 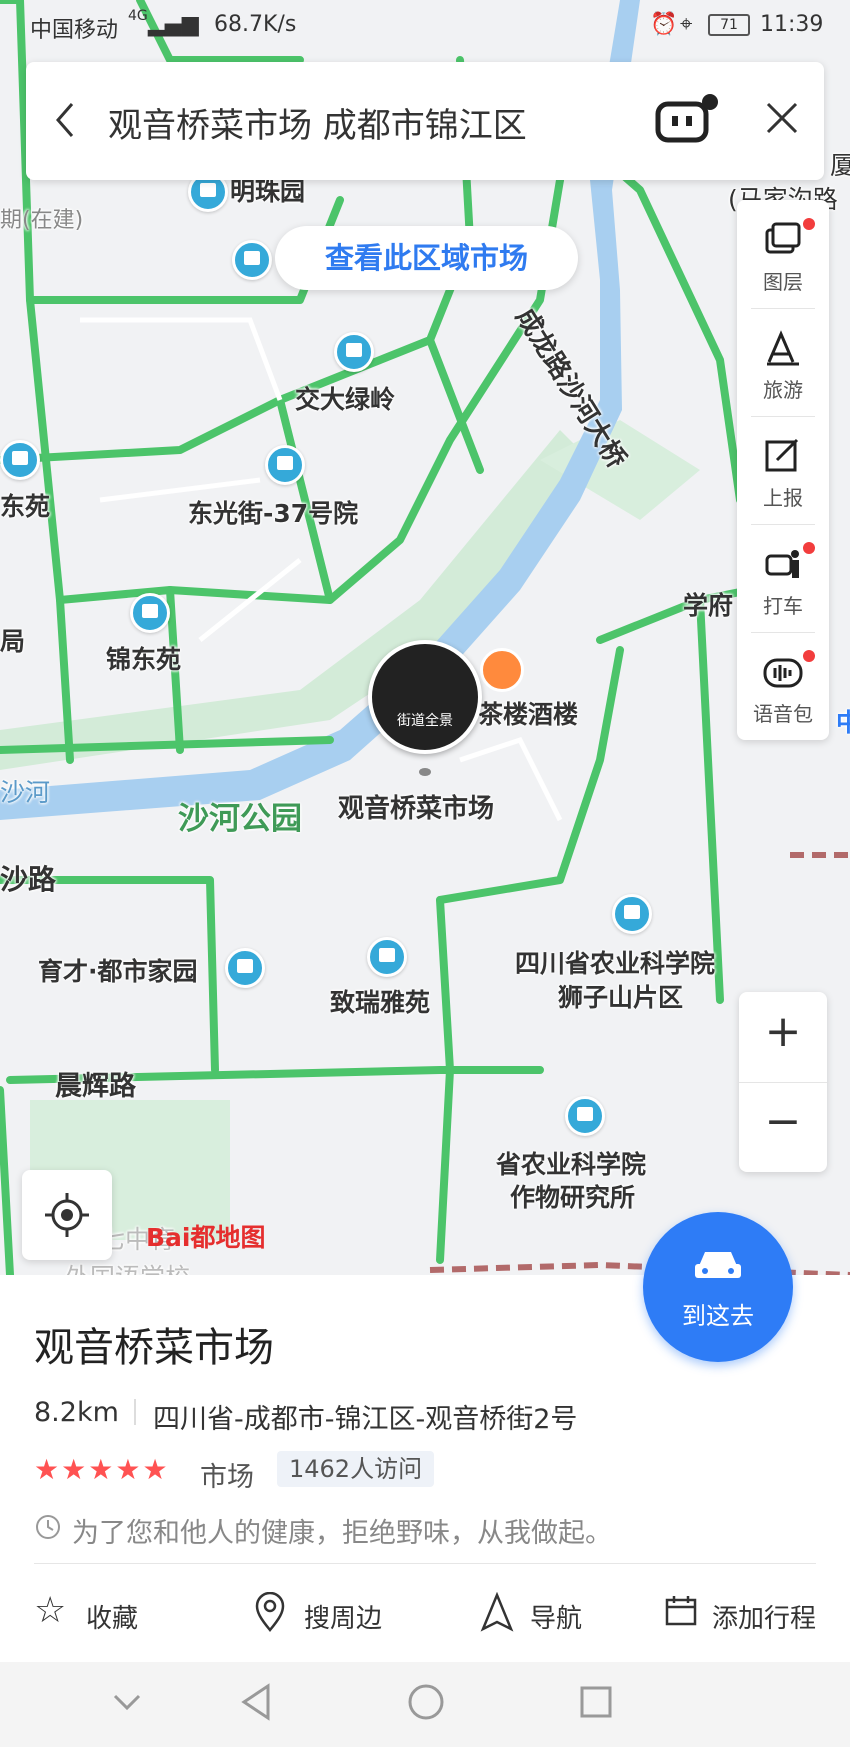 I want to click on map-label: 省农业科学院, so click(x=571, y=1164).